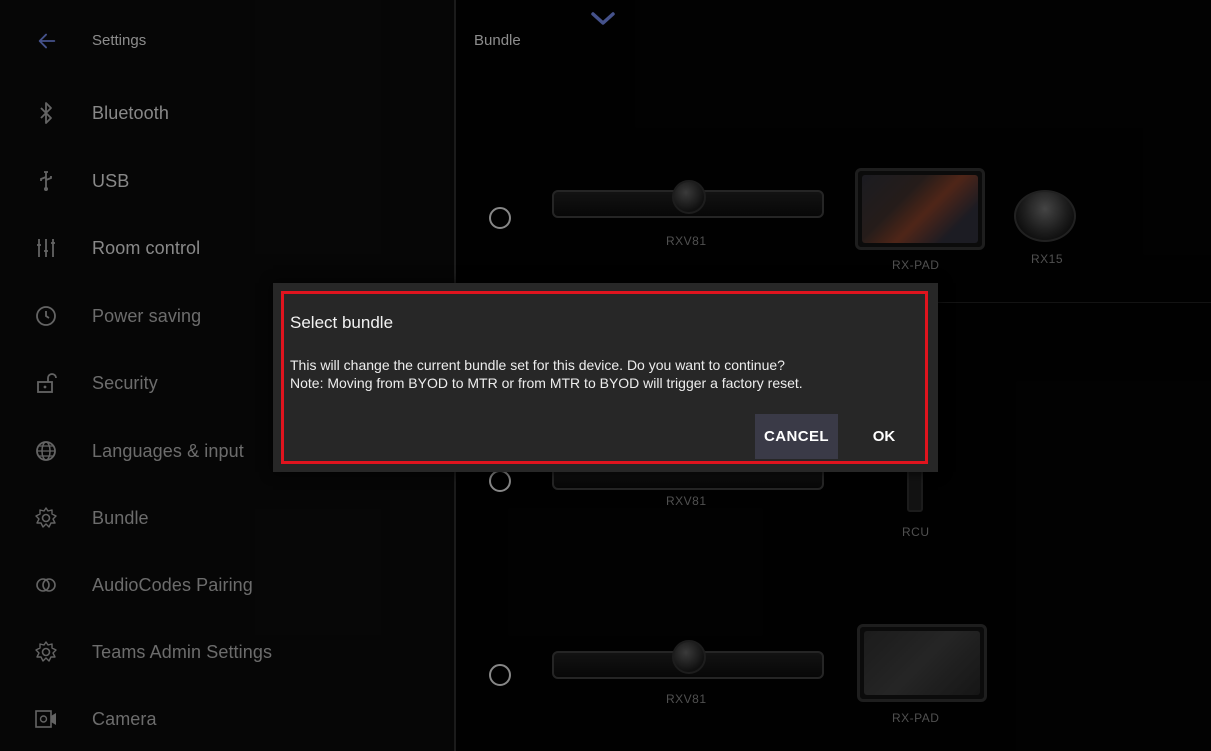 This screenshot has height=751, width=1211. I want to click on dialog-title: Select bundle, so click(342, 322).